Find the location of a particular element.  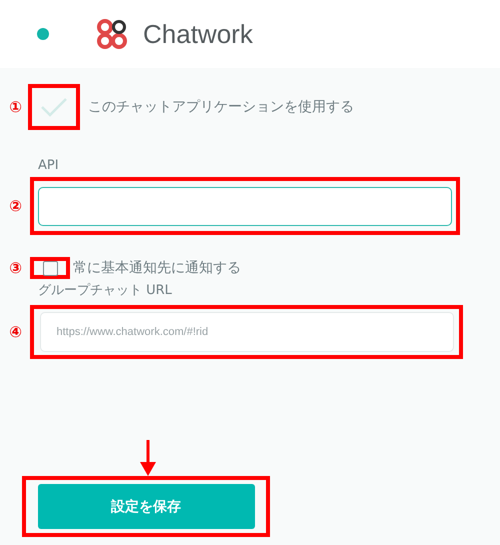

status-dot is located at coordinates (43, 34).